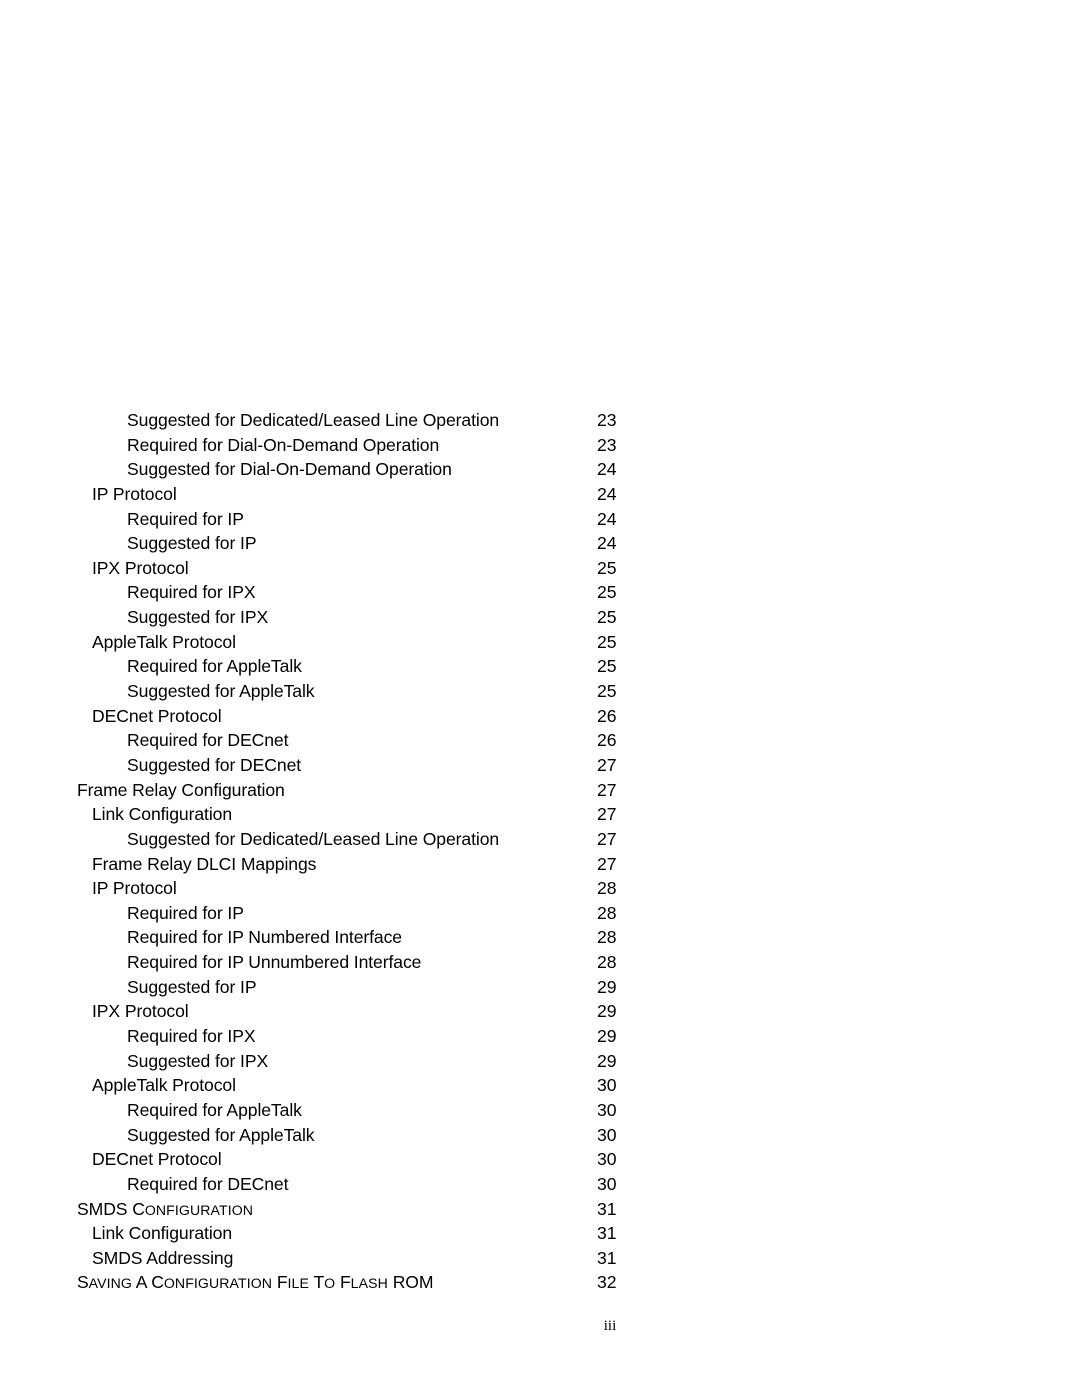 The height and width of the screenshot is (1397, 1080). I want to click on toc-entry-page-number: 26, so click(607, 740).